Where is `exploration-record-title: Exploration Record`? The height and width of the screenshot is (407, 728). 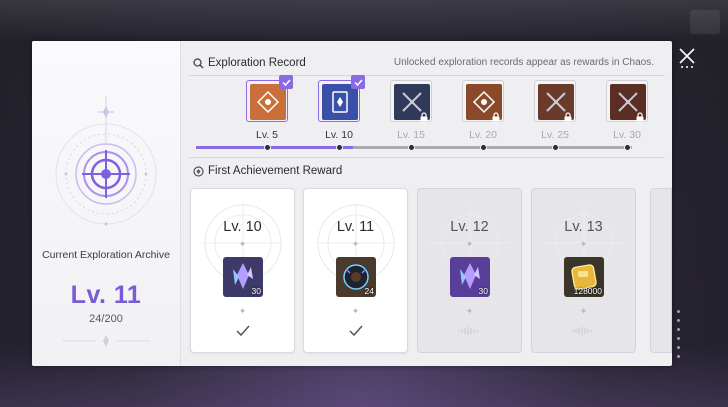
exploration-record-title: Exploration Record is located at coordinates (257, 63).